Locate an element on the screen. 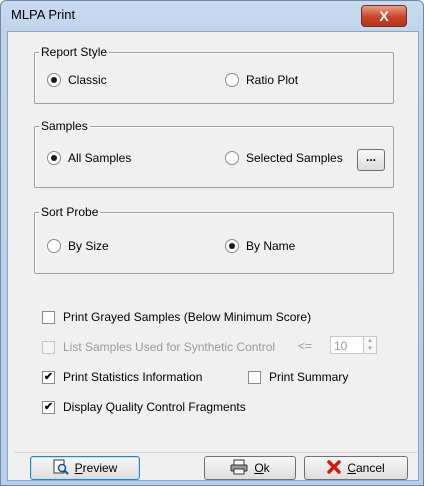 Image resolution: width=424 pixels, height=486 pixels. radio-classic: Classic is located at coordinates (77, 80).